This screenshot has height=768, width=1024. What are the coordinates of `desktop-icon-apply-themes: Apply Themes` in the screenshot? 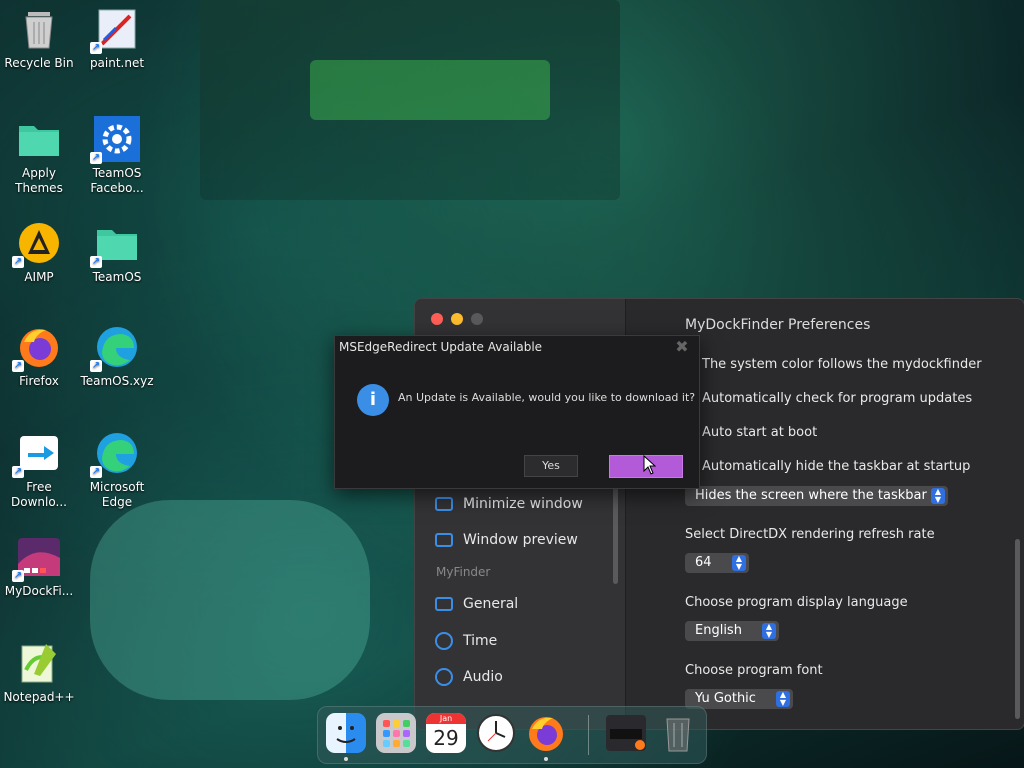 It's located at (39, 154).